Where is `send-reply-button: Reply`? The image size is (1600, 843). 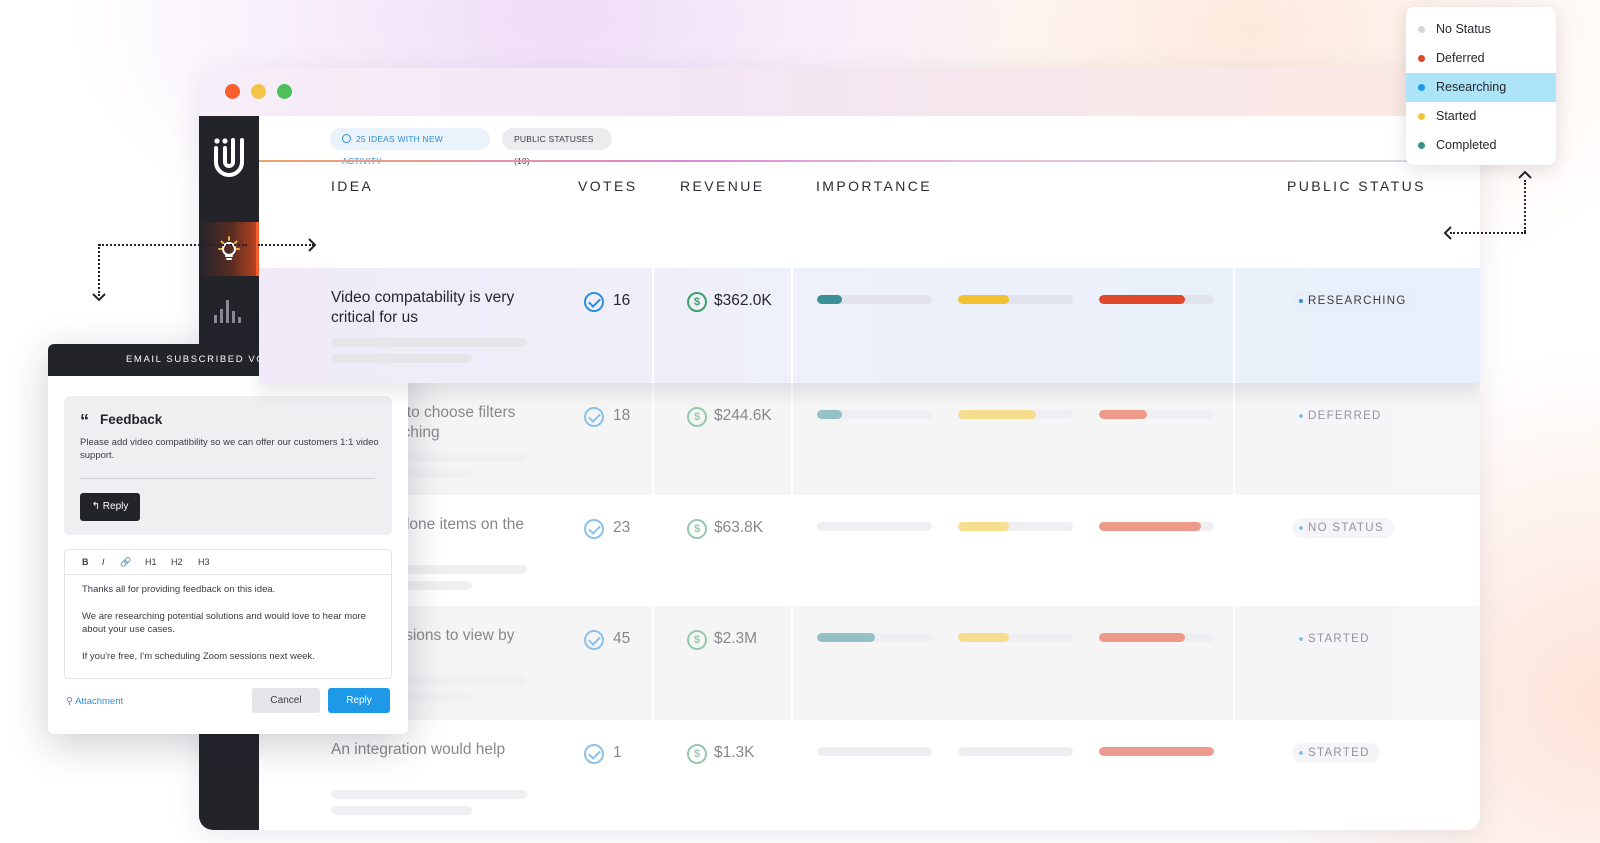
send-reply-button: Reply is located at coordinates (359, 700).